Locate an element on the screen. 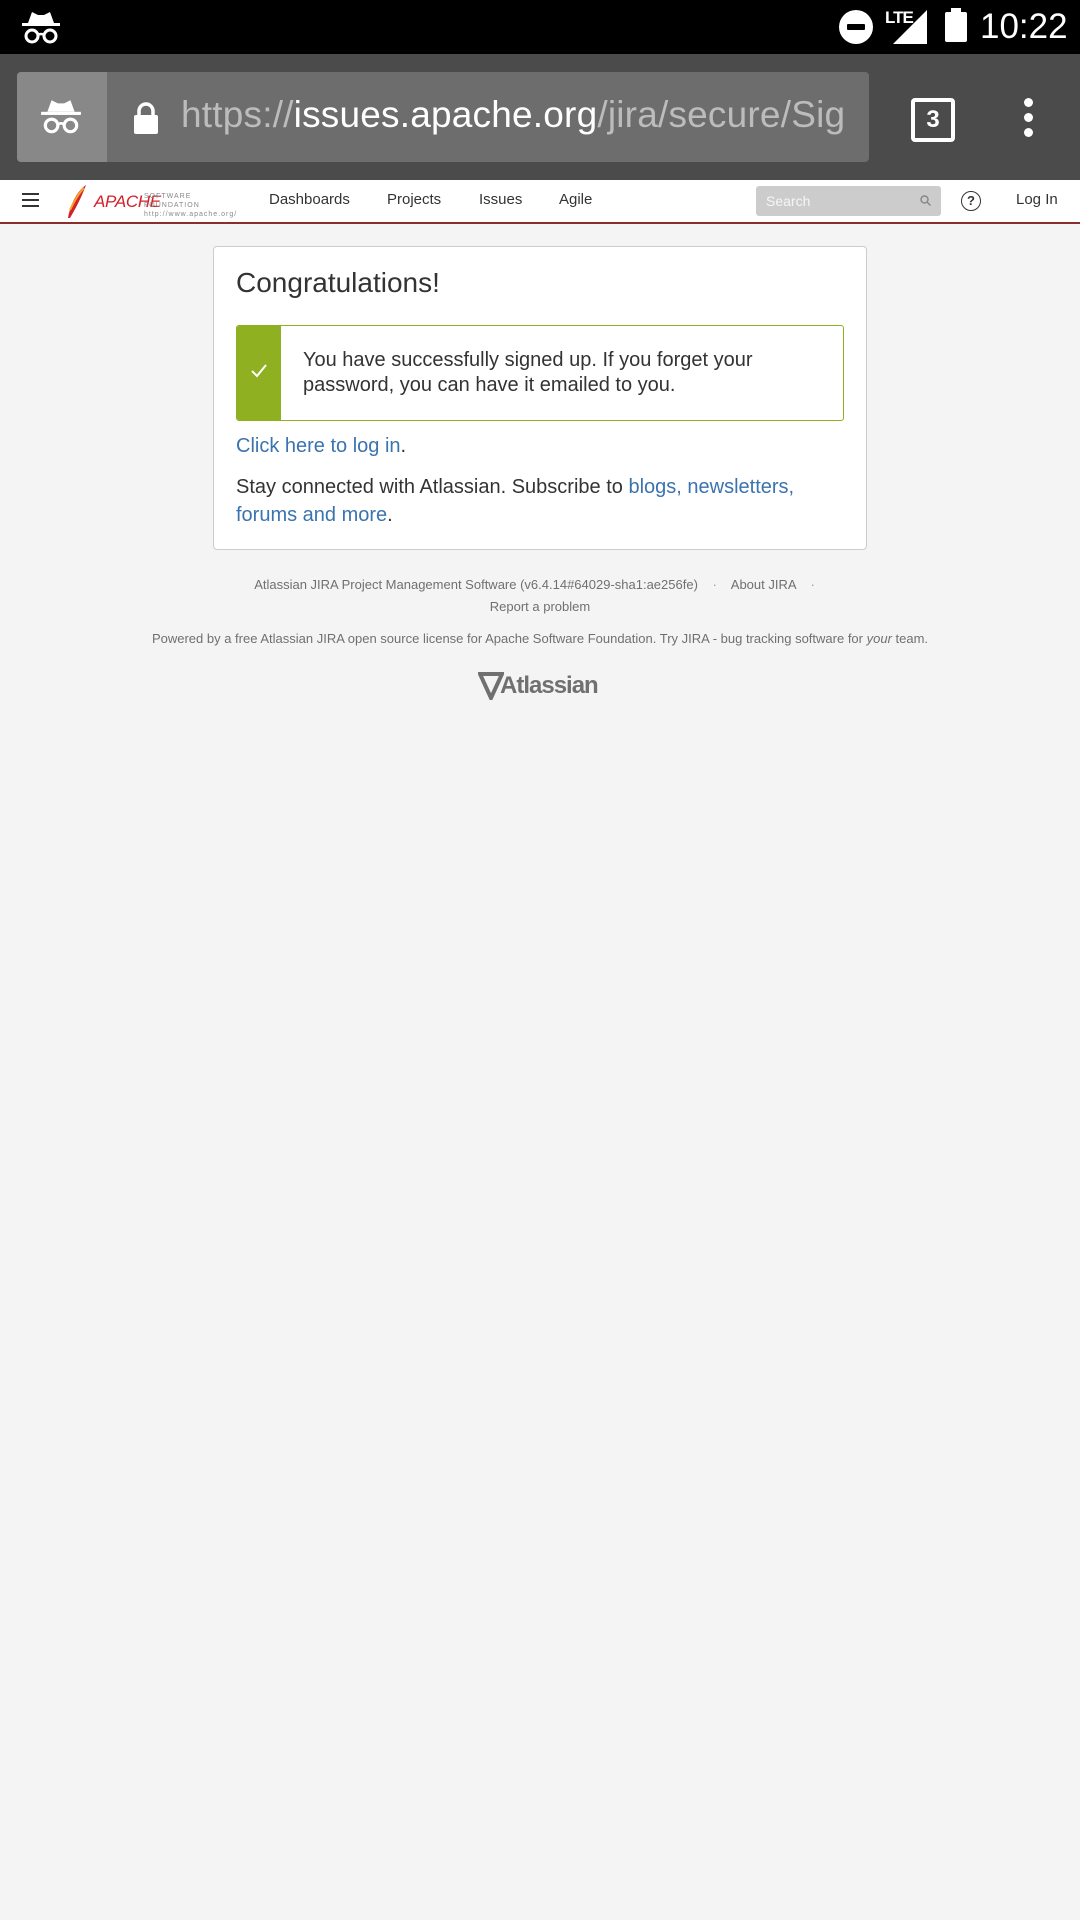 Image resolution: width=1080 pixels, height=1920 pixels. page-title: Congratulations! is located at coordinates (338, 282).